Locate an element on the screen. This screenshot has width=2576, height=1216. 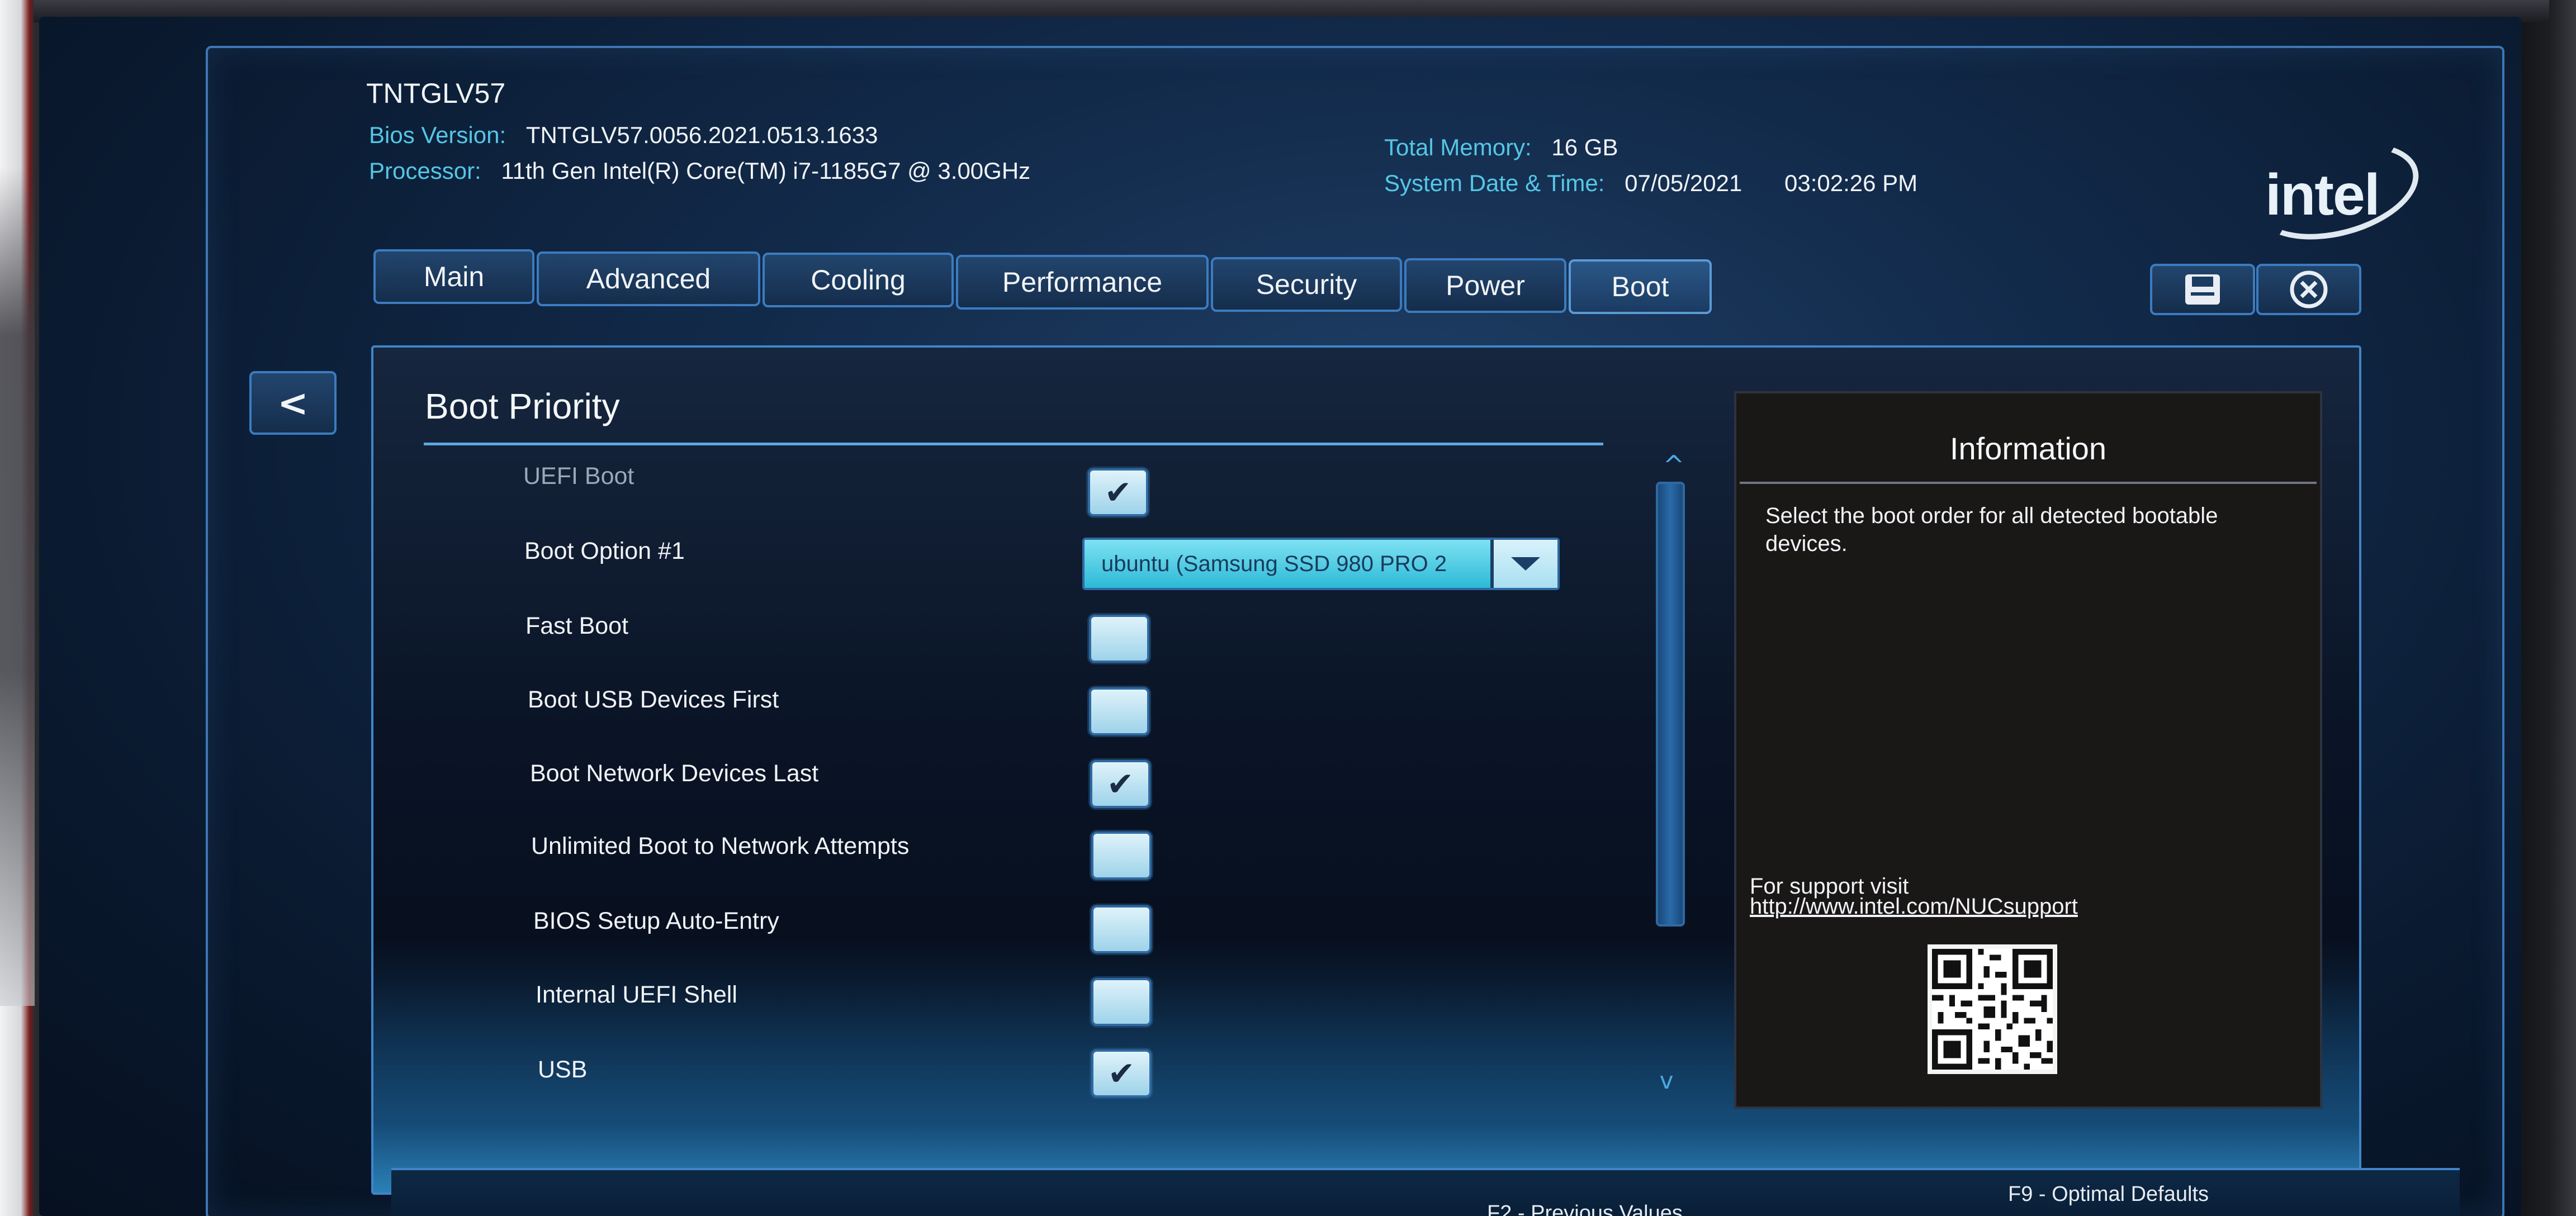
tab-label: Advanced is located at coordinates (649, 278).